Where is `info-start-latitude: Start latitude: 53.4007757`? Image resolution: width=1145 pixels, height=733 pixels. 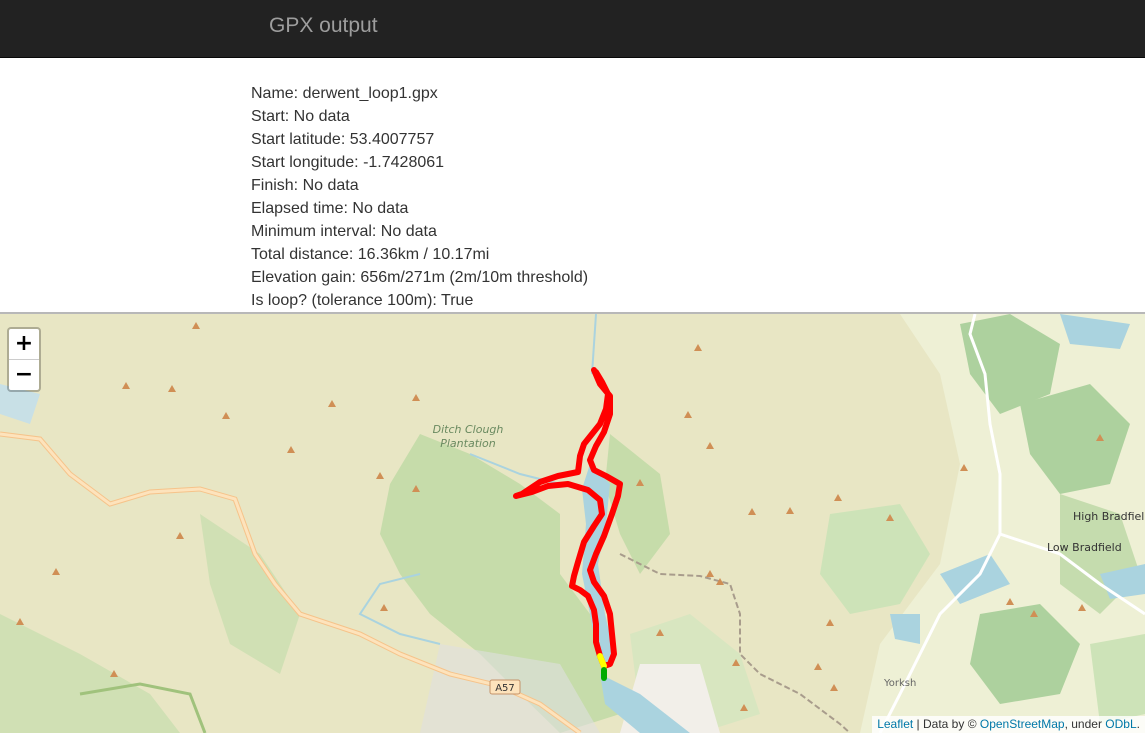 info-start-latitude: Start latitude: 53.4007757 is located at coordinates (343, 139).